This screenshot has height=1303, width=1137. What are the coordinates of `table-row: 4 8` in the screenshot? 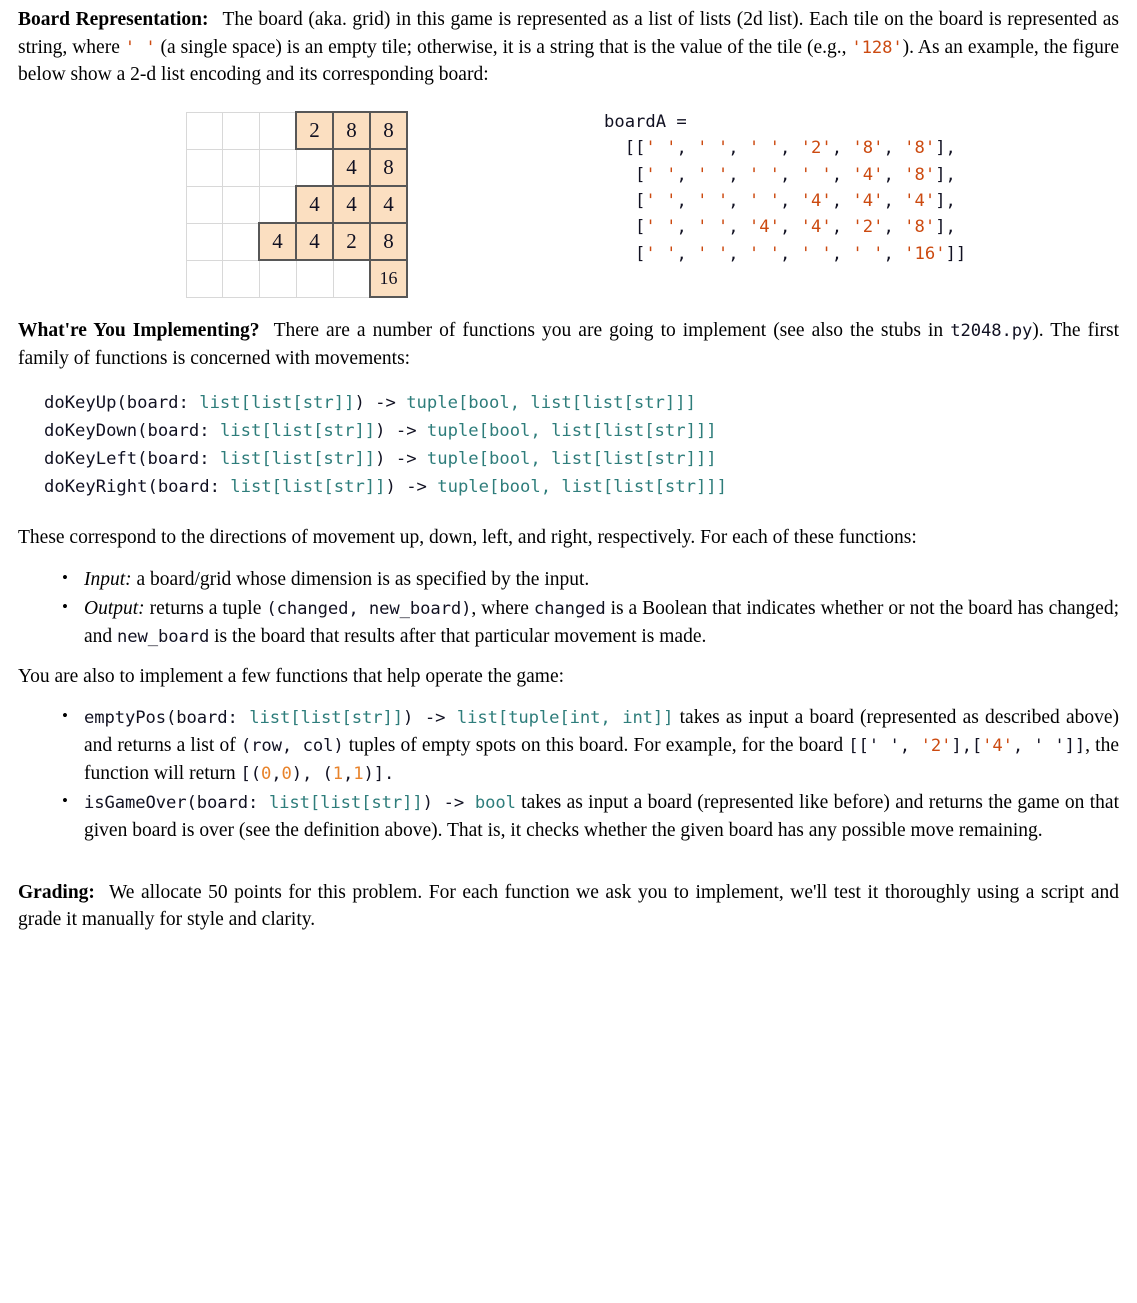 It's located at (297, 168).